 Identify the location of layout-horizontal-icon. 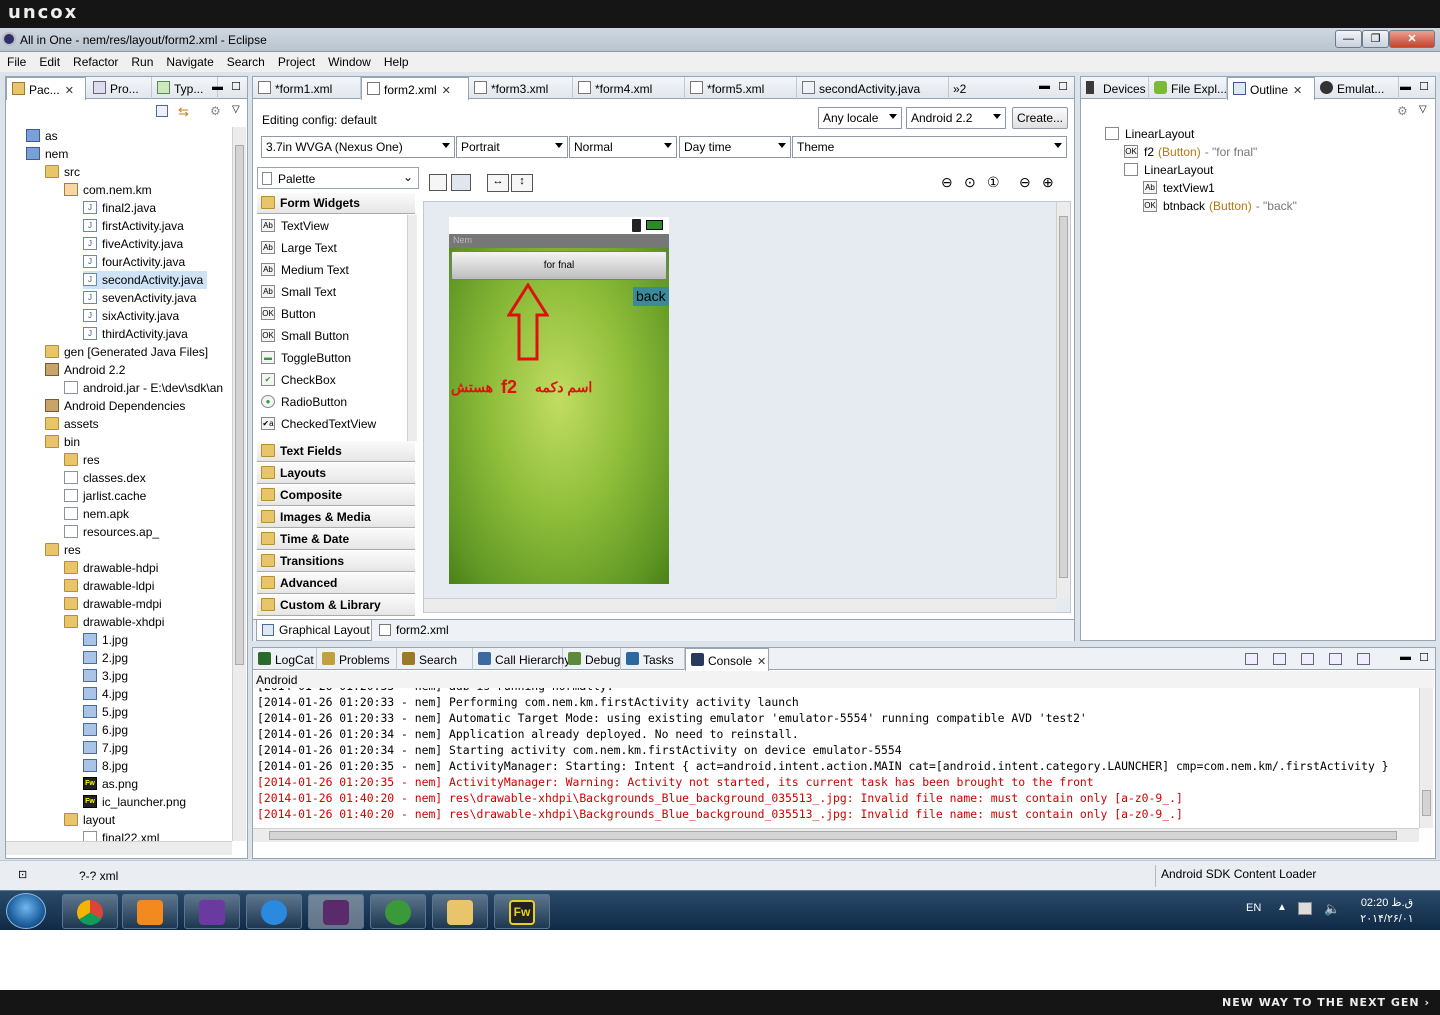
(438, 182).